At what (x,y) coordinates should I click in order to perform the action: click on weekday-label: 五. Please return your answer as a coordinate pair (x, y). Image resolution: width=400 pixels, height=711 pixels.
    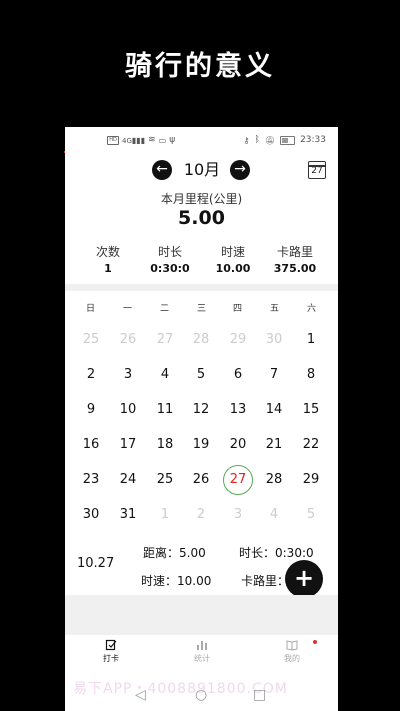
    Looking at the image, I should click on (274, 309).